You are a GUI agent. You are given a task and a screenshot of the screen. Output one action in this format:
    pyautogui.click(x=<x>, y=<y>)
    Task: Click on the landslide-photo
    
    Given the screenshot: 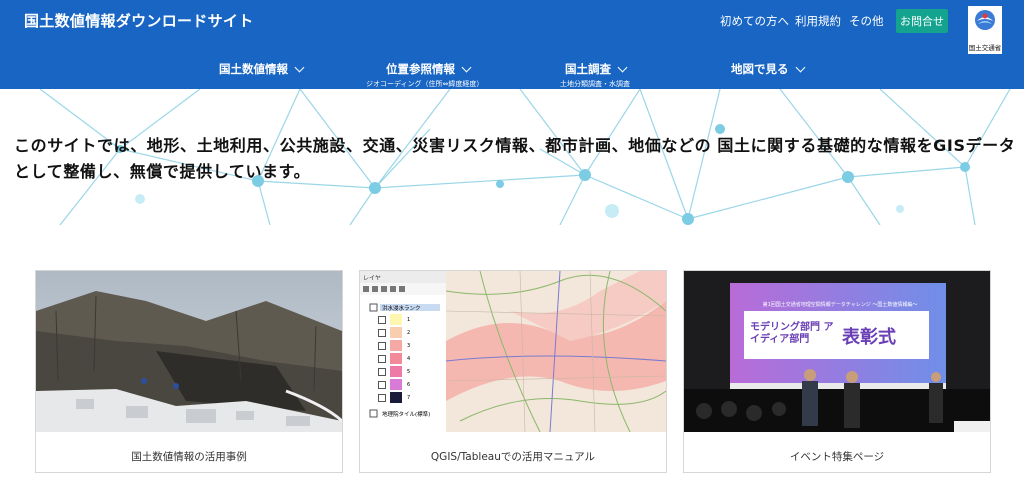 What is the action you would take?
    pyautogui.click(x=189, y=351)
    